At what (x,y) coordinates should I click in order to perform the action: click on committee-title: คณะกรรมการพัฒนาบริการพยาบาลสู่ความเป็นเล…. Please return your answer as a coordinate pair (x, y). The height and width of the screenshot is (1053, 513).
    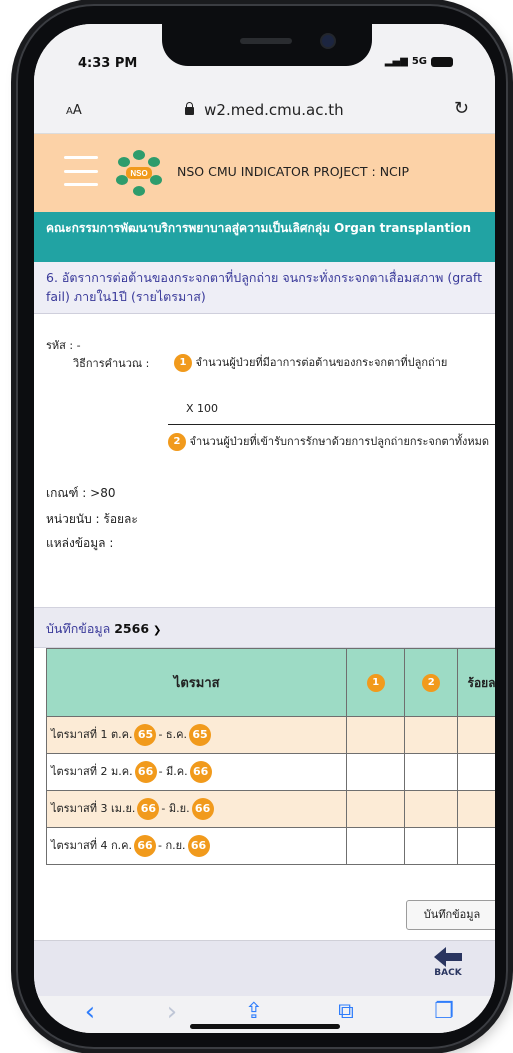
    Looking at the image, I should click on (264, 237).